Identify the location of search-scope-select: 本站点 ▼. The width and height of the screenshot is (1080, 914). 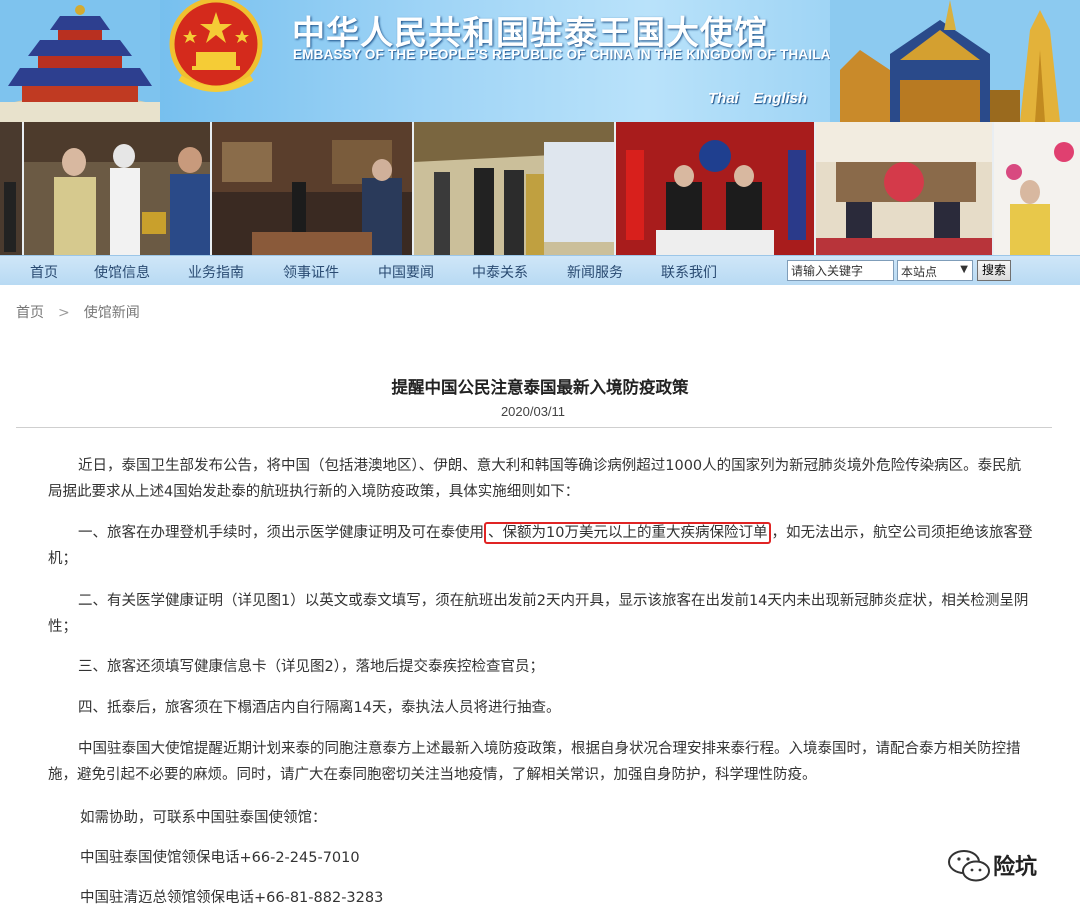
(935, 270).